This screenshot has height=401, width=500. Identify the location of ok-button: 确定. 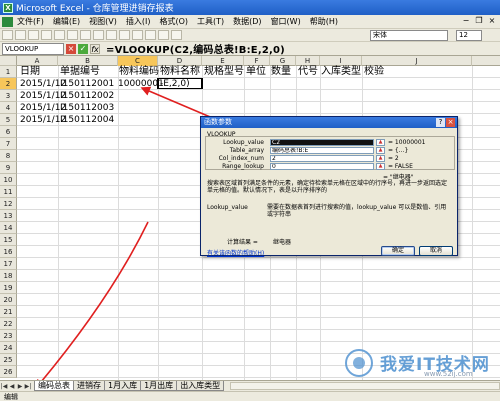
(398, 251).